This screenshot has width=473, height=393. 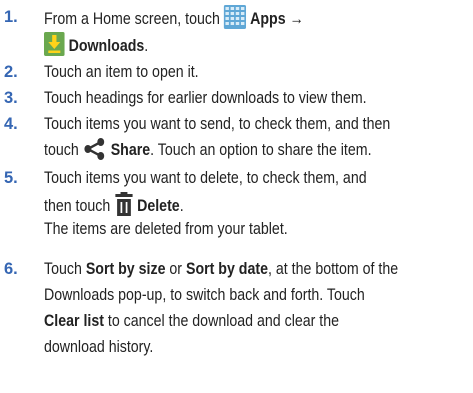 I want to click on step-text: then touch, so click(x=79, y=206).